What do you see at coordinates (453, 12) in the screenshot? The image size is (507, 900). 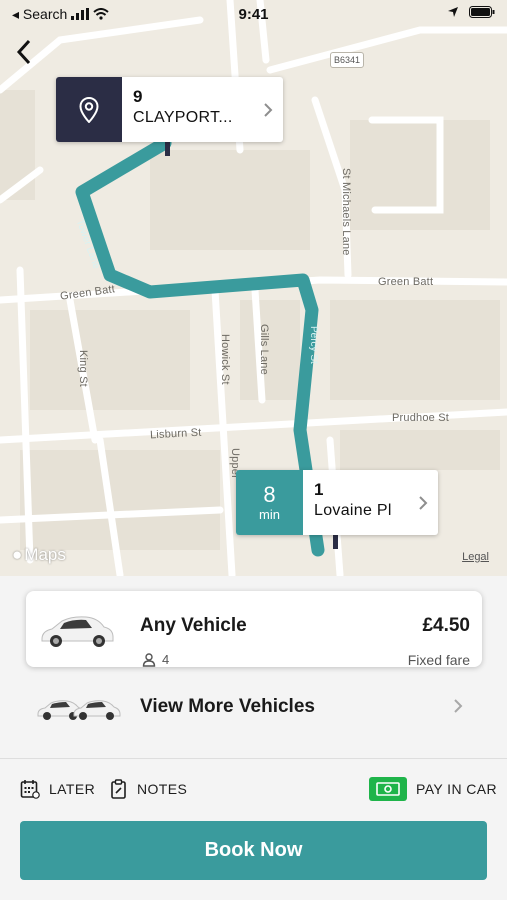 I see `location-arrow-icon` at bounding box center [453, 12].